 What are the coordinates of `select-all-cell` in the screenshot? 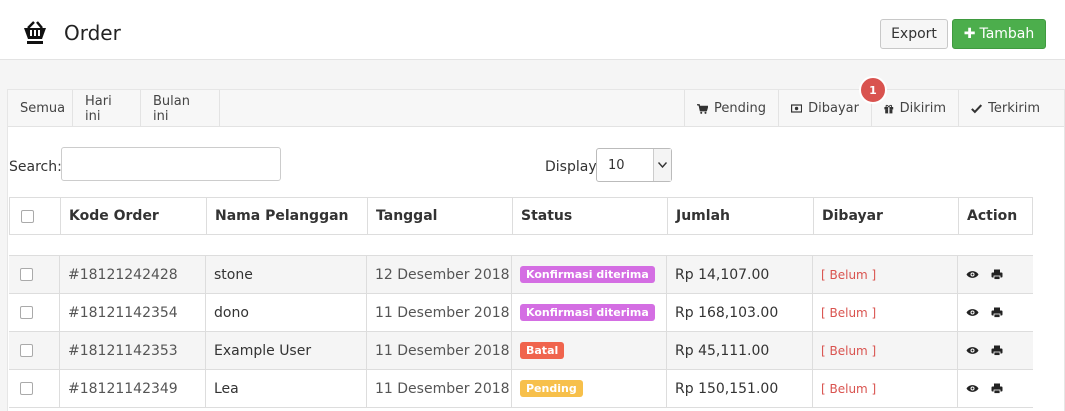 It's located at (35, 216).